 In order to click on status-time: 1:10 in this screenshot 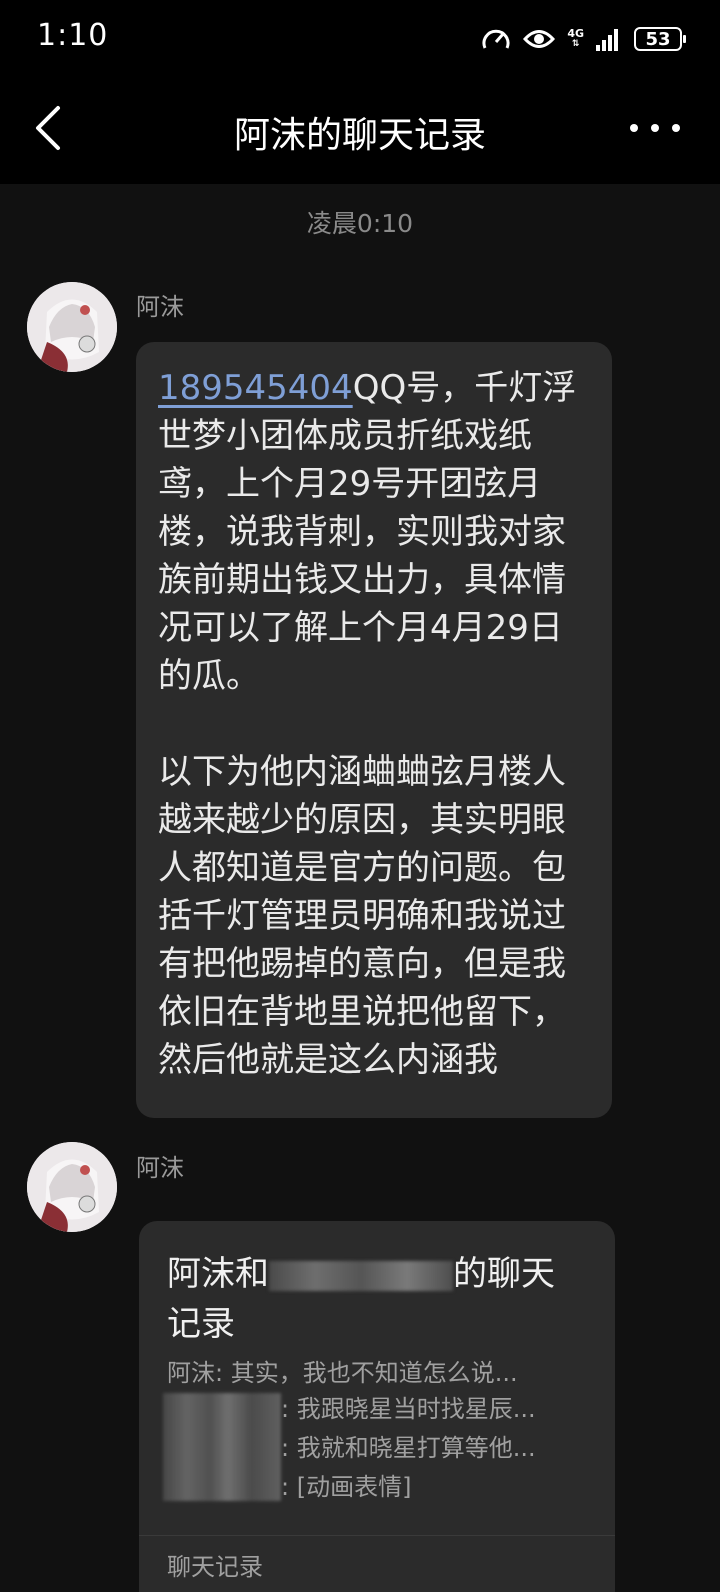, I will do `click(73, 35)`.